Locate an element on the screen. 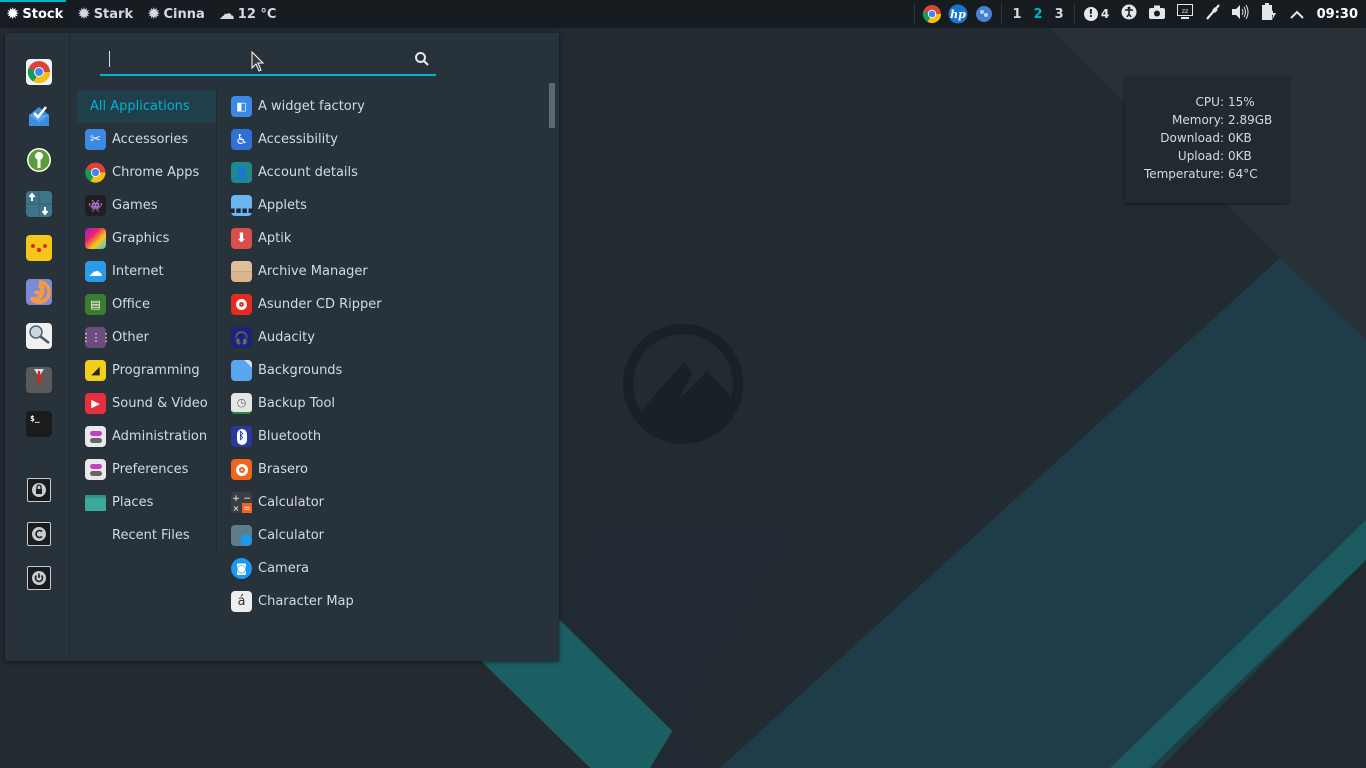 This screenshot has height=768, width=1366. monitor-key: Memory: is located at coordinates (1198, 120).